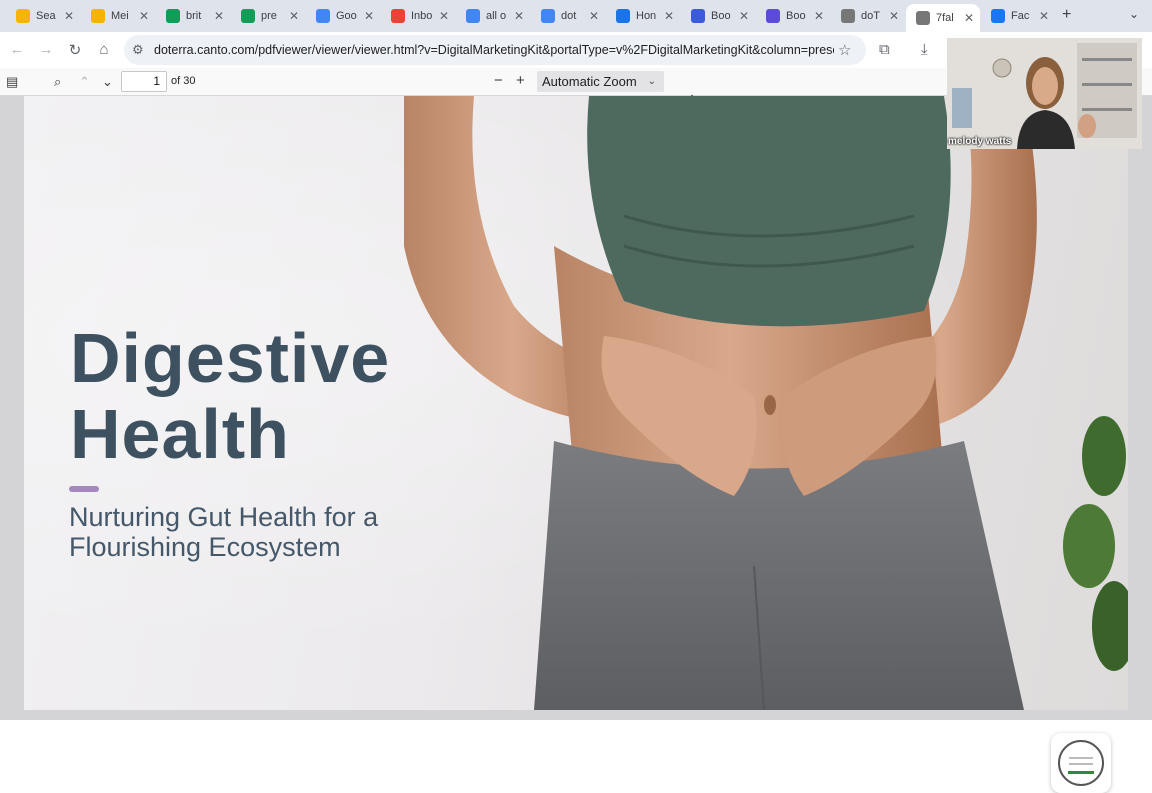  Describe the element at coordinates (924, 49) in the screenshot. I see `download-icon: ⤓` at that location.